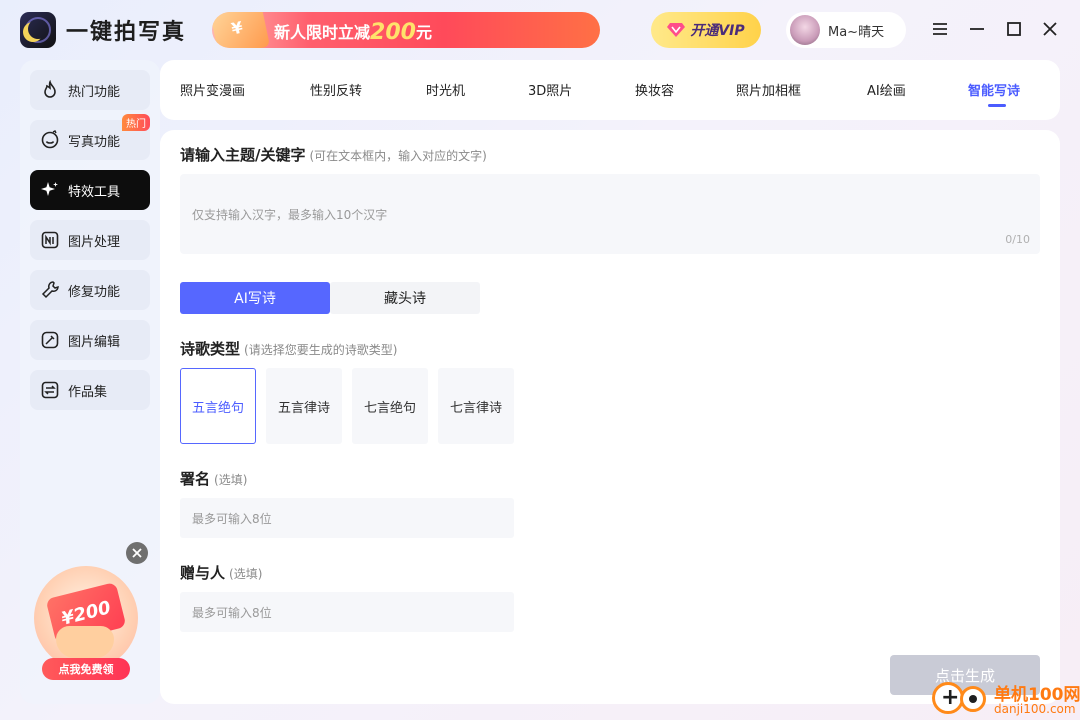 The image size is (1080, 720). I want to click on sidebar-item-portrait: 写真功能 热门, so click(90, 137).